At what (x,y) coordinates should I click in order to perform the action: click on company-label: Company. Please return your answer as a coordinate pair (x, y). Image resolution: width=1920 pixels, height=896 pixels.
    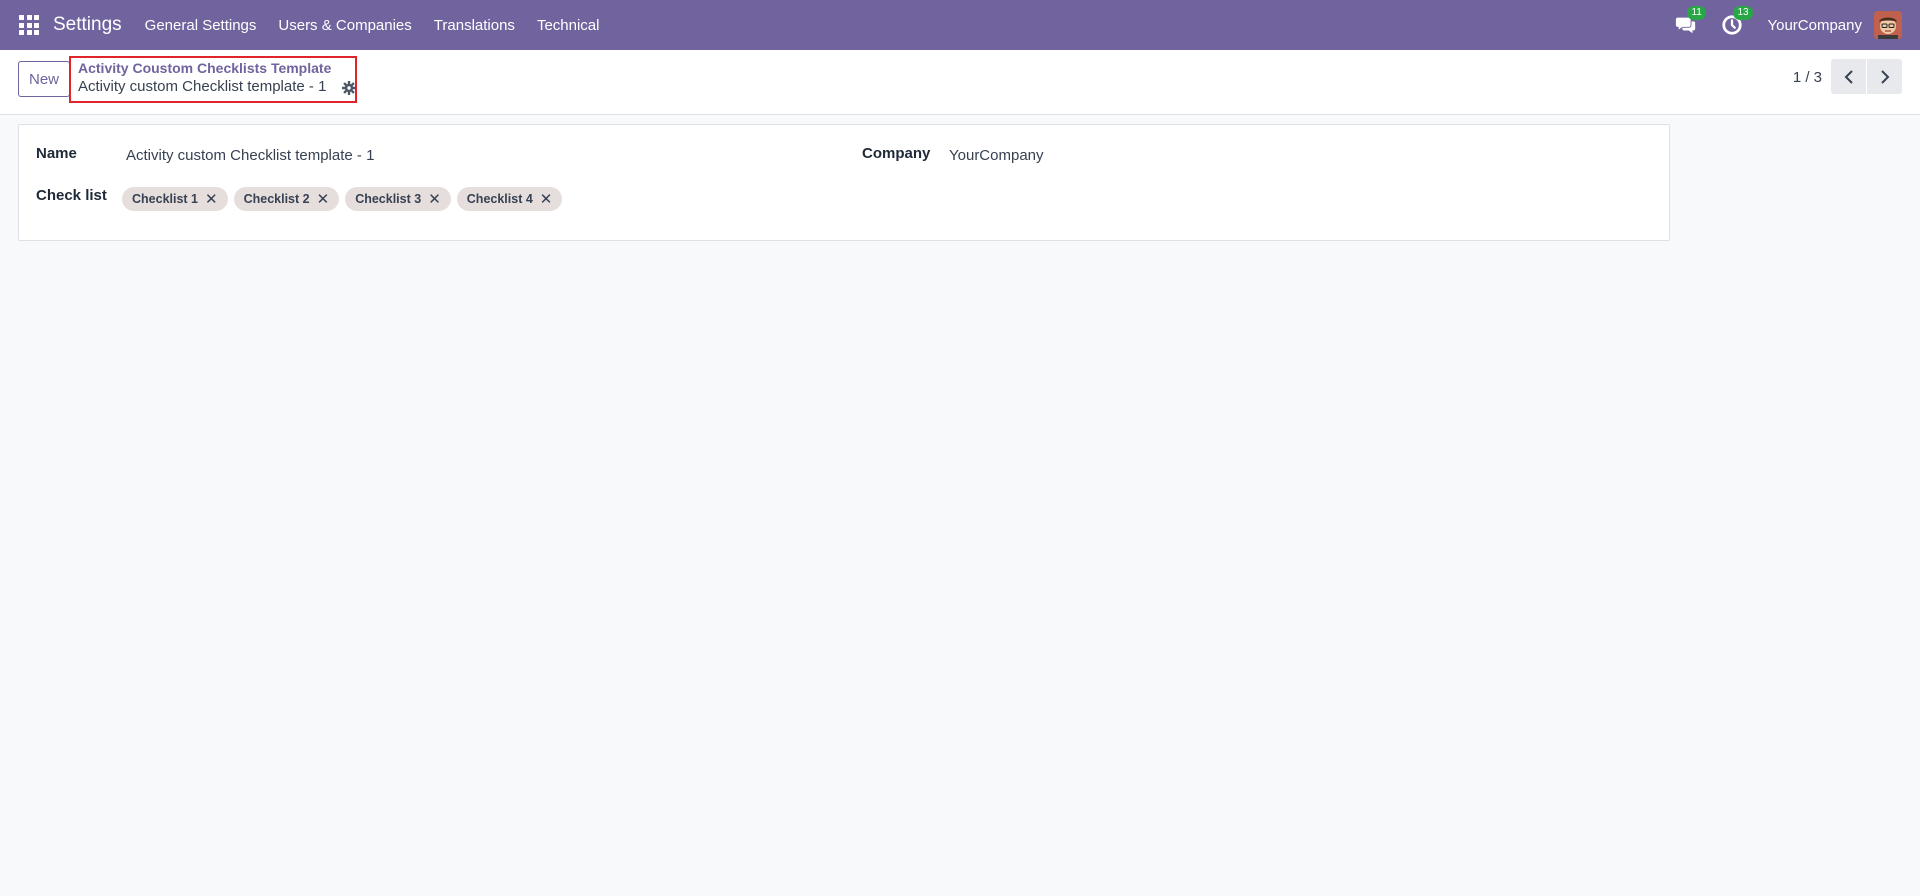
    Looking at the image, I should click on (896, 153).